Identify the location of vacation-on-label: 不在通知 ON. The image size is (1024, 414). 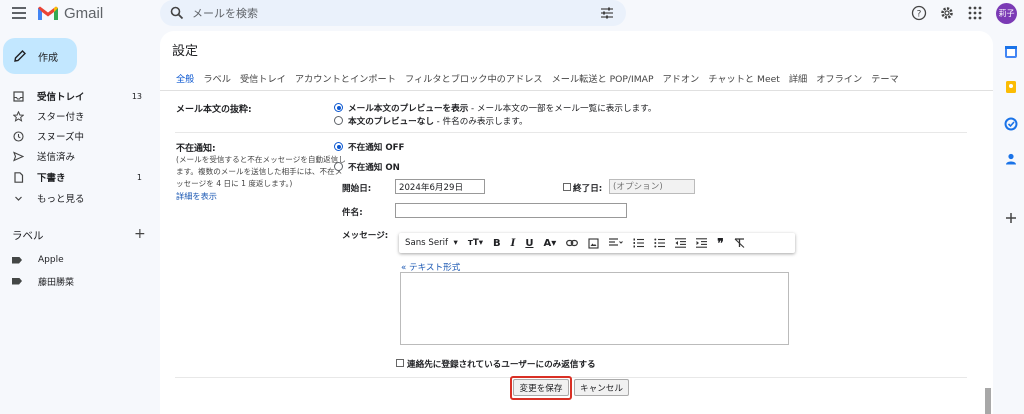
(374, 168).